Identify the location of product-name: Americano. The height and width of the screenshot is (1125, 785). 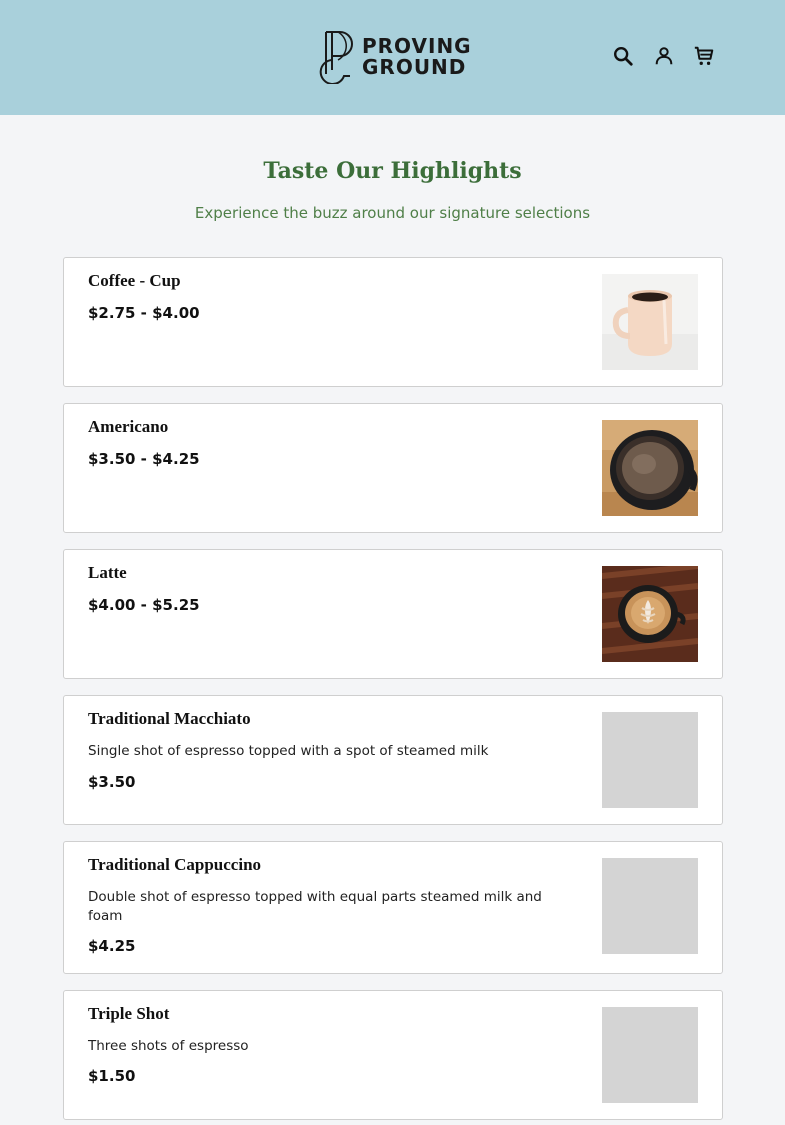
(128, 426).